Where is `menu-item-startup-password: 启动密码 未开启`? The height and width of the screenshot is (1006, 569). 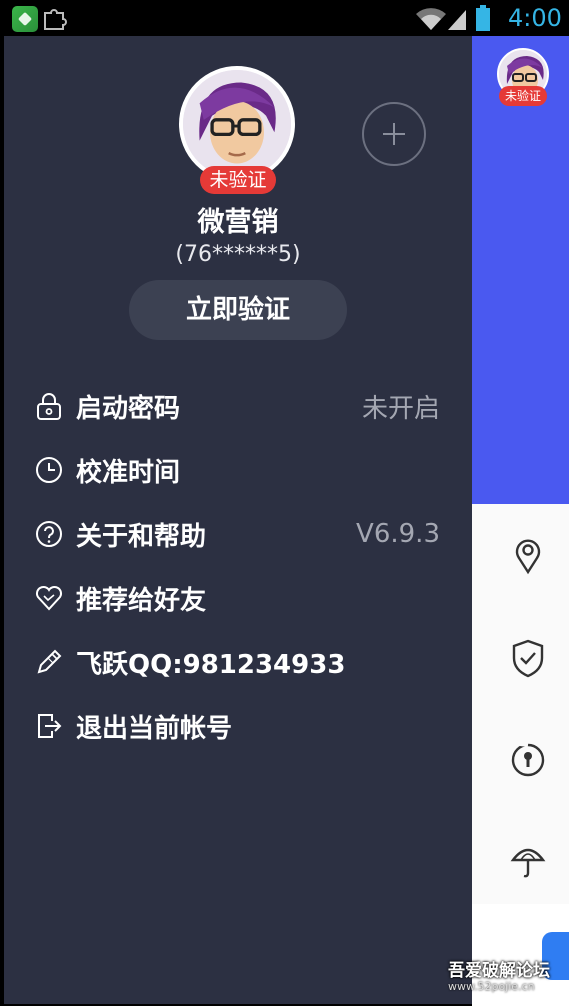 menu-item-startup-password: 启动密码 未开启 is located at coordinates (238, 406).